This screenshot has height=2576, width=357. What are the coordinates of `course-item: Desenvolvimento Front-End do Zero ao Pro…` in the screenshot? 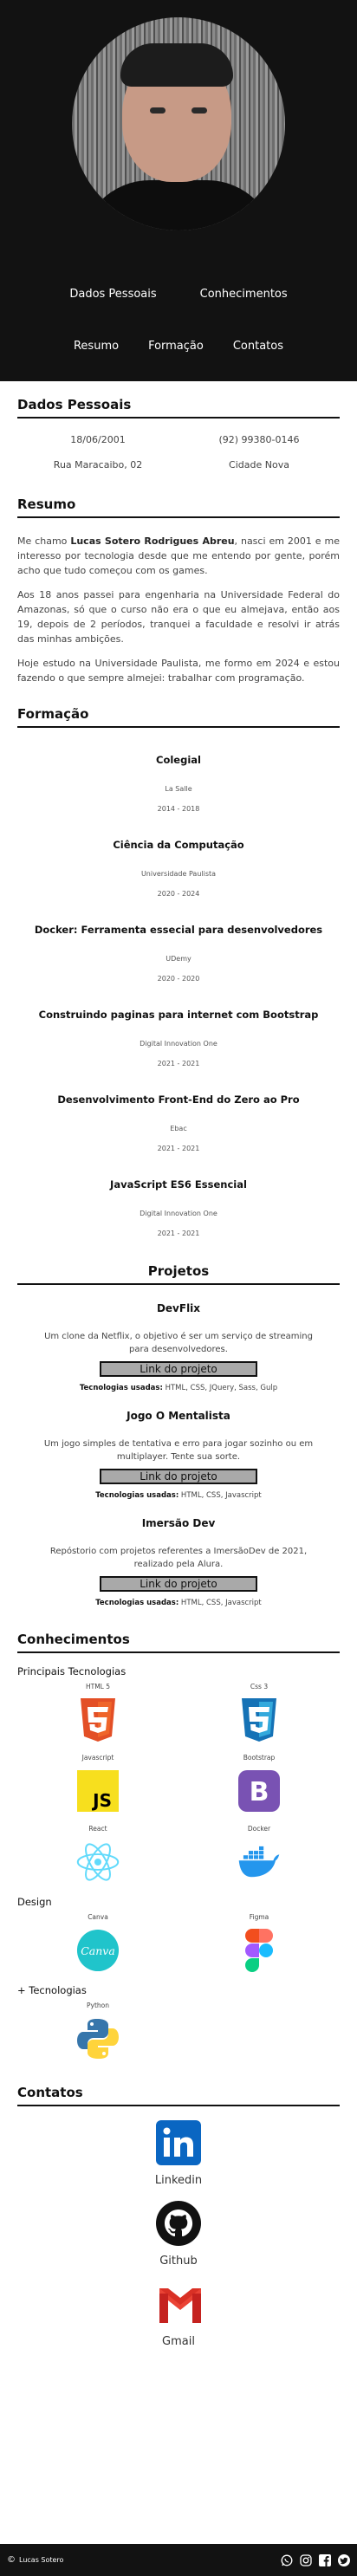 It's located at (178, 1122).